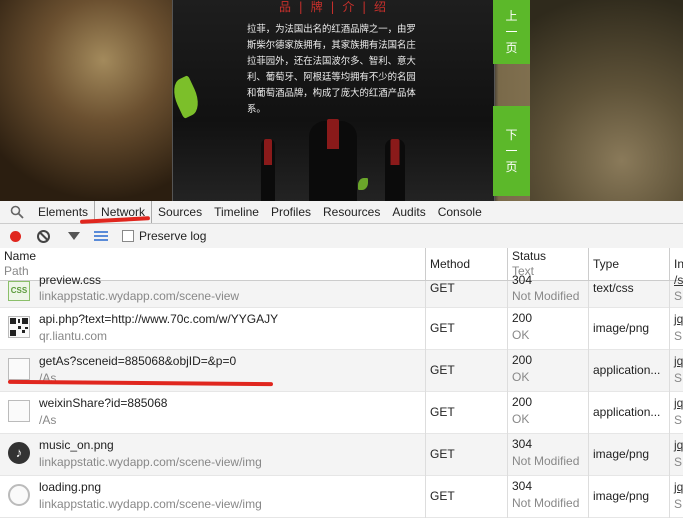 Image resolution: width=683 pixels, height=518 pixels. Describe the element at coordinates (450, 264) in the screenshot. I see `header-method: Method` at that location.